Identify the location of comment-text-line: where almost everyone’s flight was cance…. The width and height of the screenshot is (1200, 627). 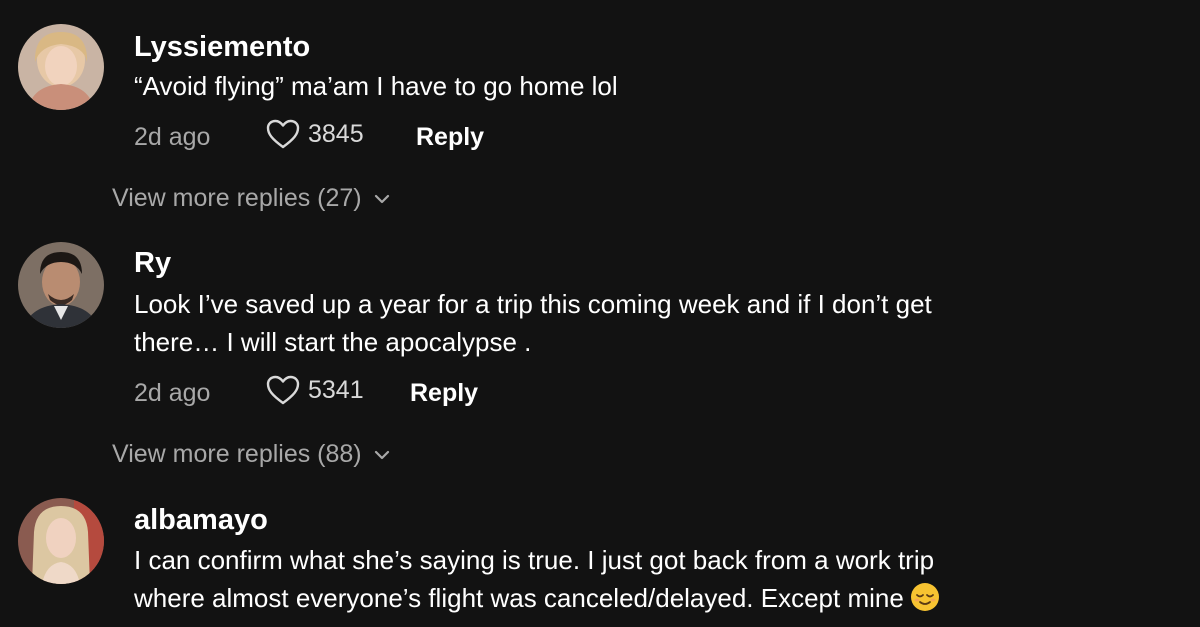
(644, 598).